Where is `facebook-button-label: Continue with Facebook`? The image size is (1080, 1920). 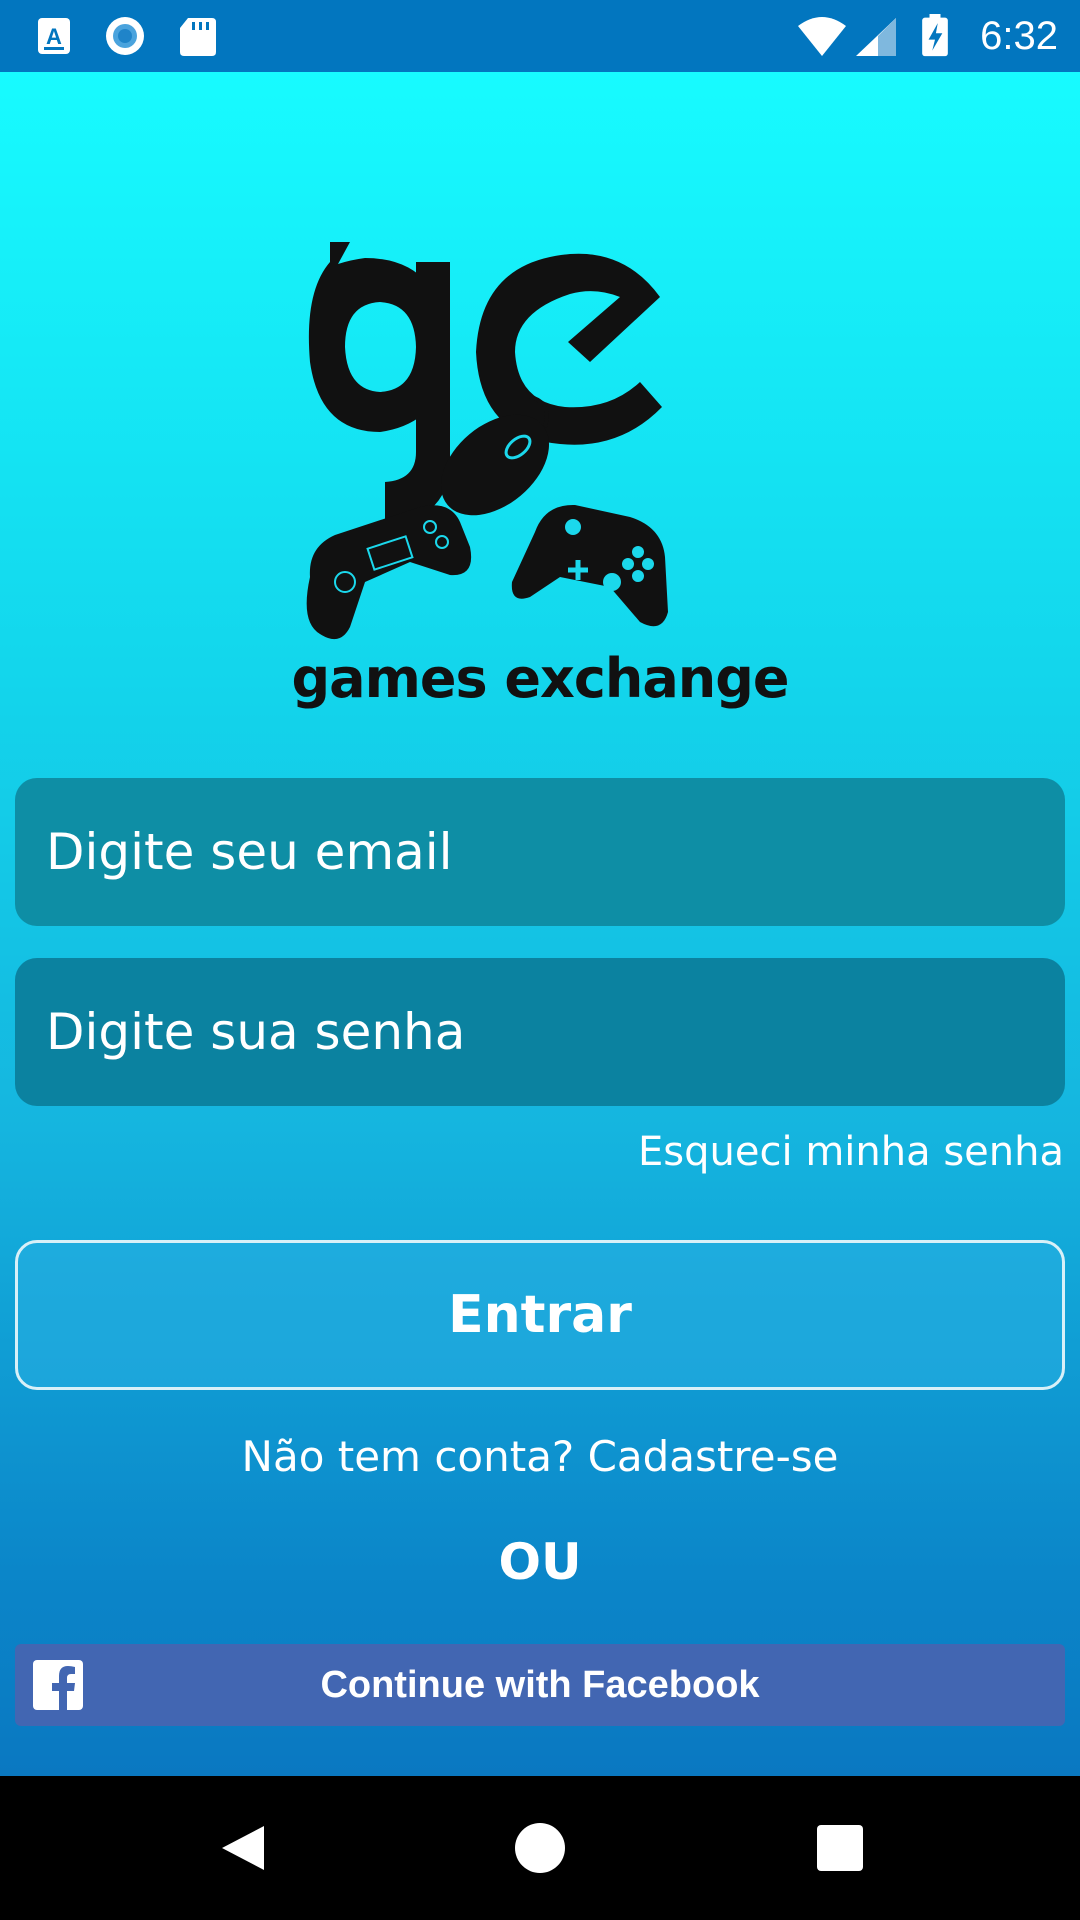
facebook-button-label: Continue with Facebook is located at coordinates (540, 1685).